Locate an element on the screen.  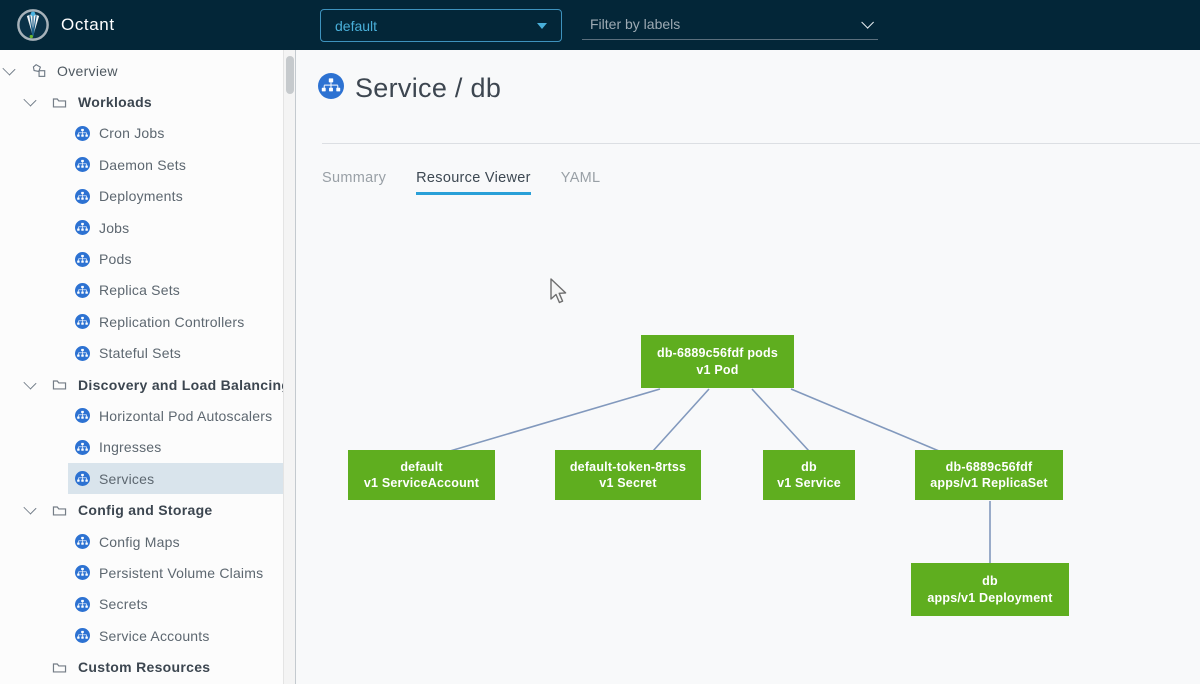
sidebar-item-service-accounts: Service Accounts is located at coordinates (175, 635).